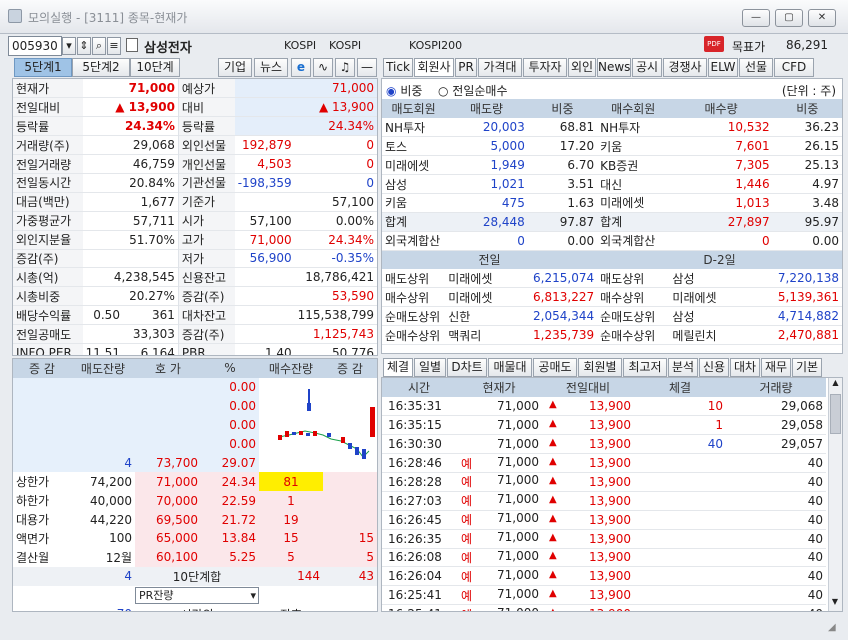 The height and width of the screenshot is (640, 848). Describe the element at coordinates (235, 67) in the screenshot. I see `company-button: 기업` at that location.